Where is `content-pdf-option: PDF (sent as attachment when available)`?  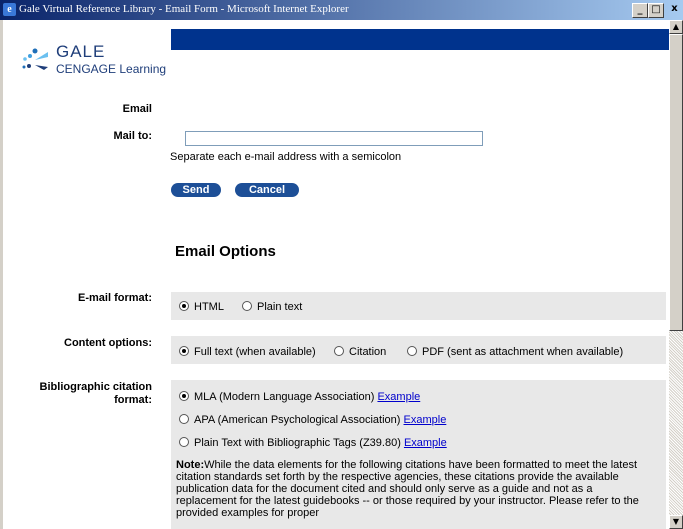
content-pdf-option: PDF (sent as attachment when available) is located at coordinates (515, 352).